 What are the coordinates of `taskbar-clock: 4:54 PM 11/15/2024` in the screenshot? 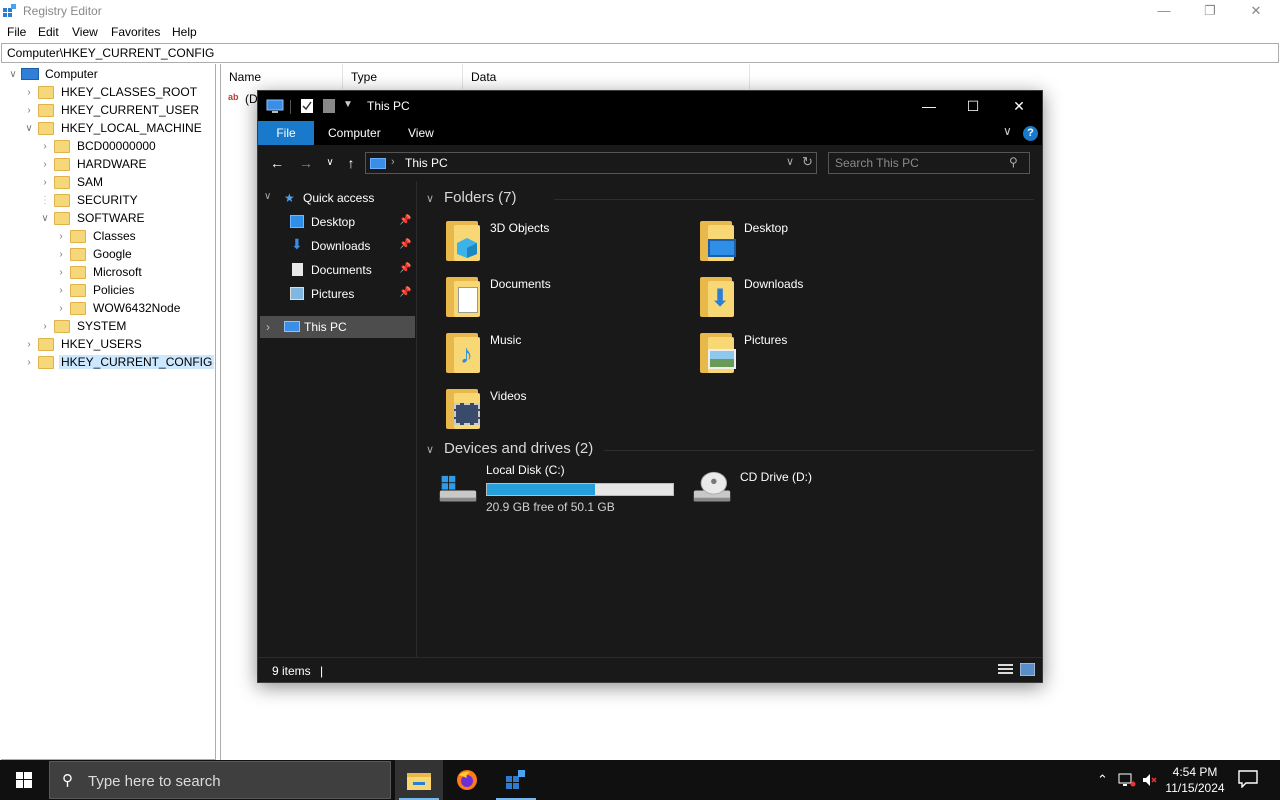 It's located at (1195, 780).